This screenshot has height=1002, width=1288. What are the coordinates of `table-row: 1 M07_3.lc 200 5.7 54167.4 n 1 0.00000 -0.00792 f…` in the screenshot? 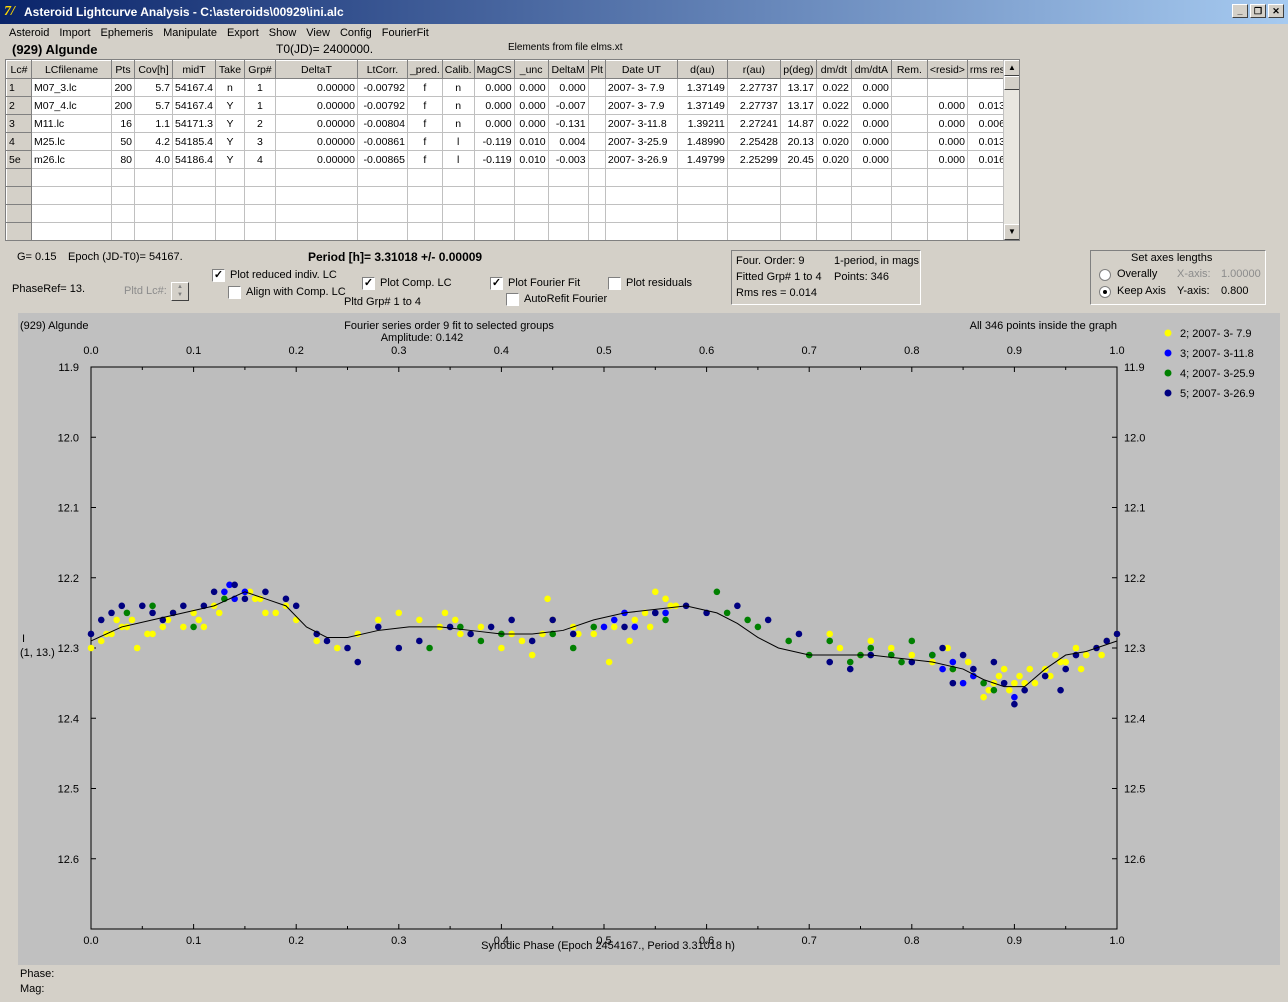 It's located at (507, 87).